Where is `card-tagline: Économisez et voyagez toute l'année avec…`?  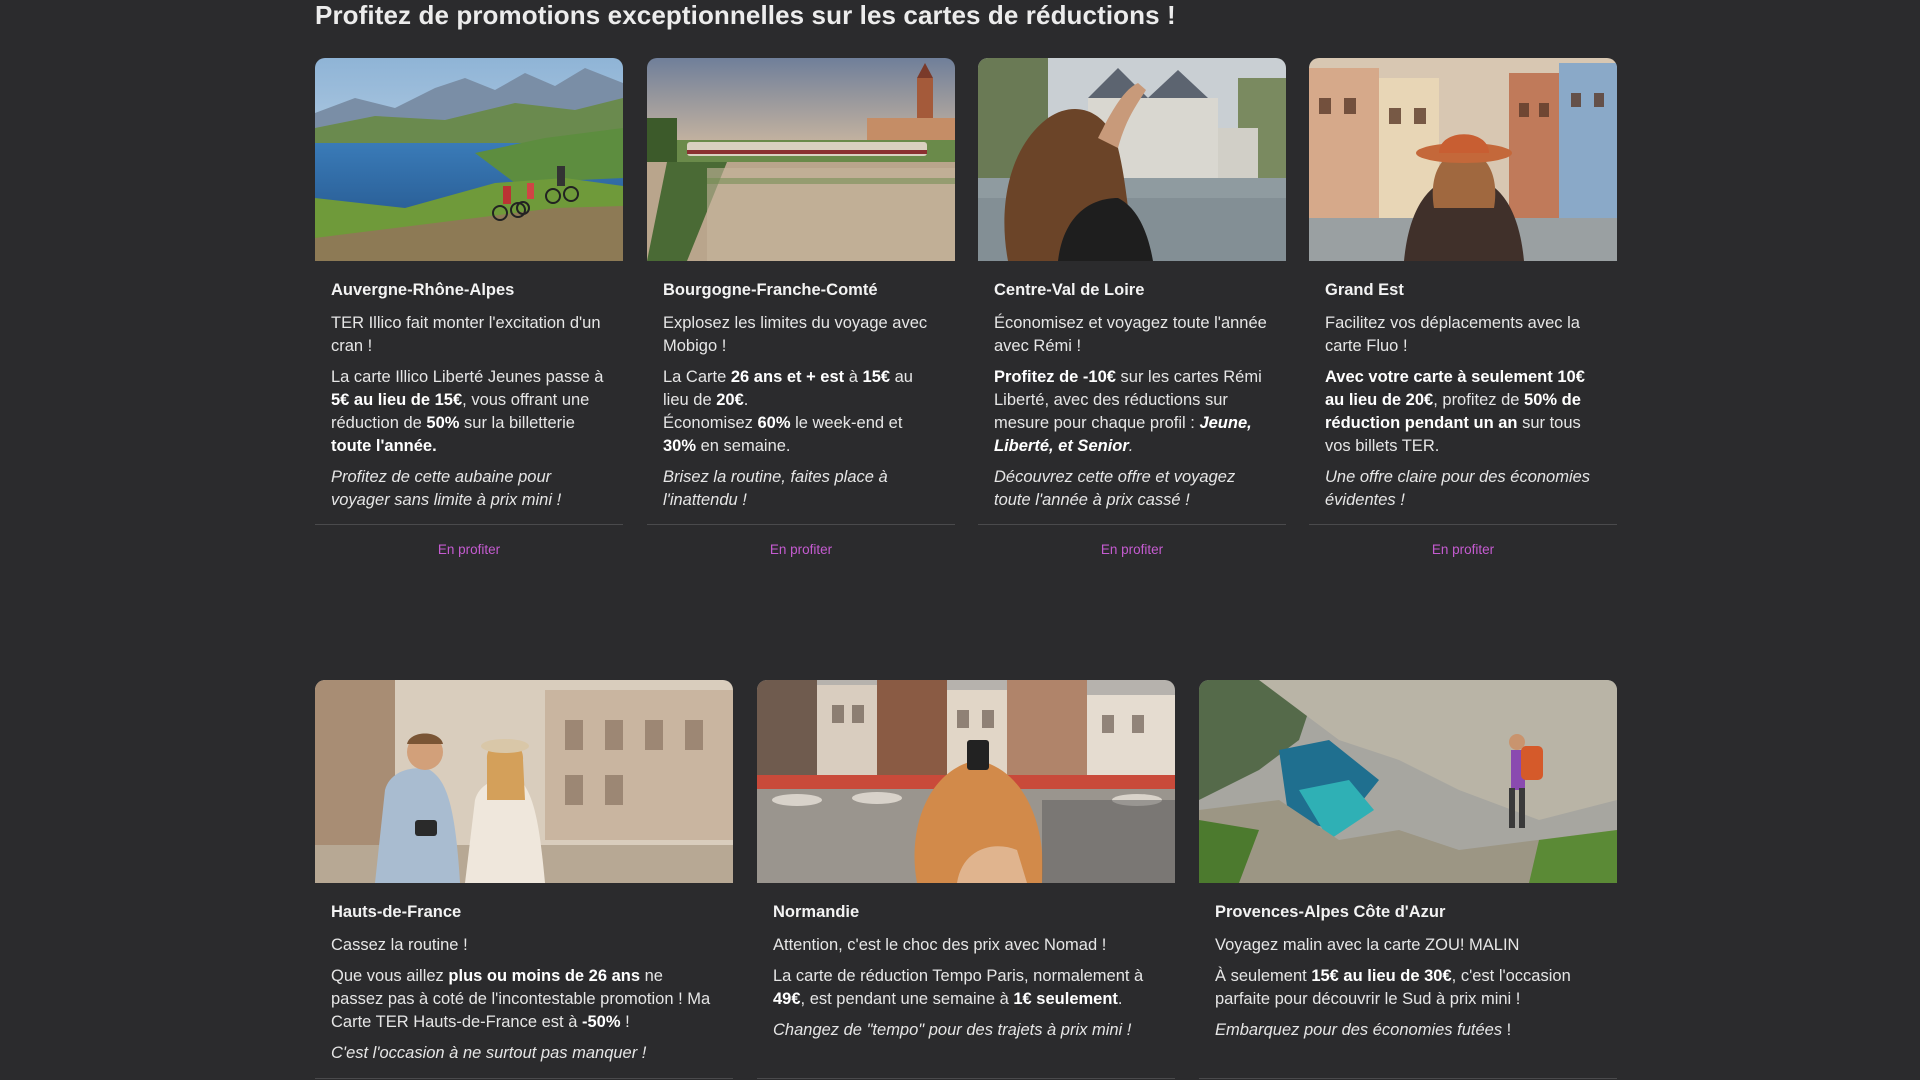 card-tagline: Économisez et voyagez toute l'année avec… is located at coordinates (1130, 334).